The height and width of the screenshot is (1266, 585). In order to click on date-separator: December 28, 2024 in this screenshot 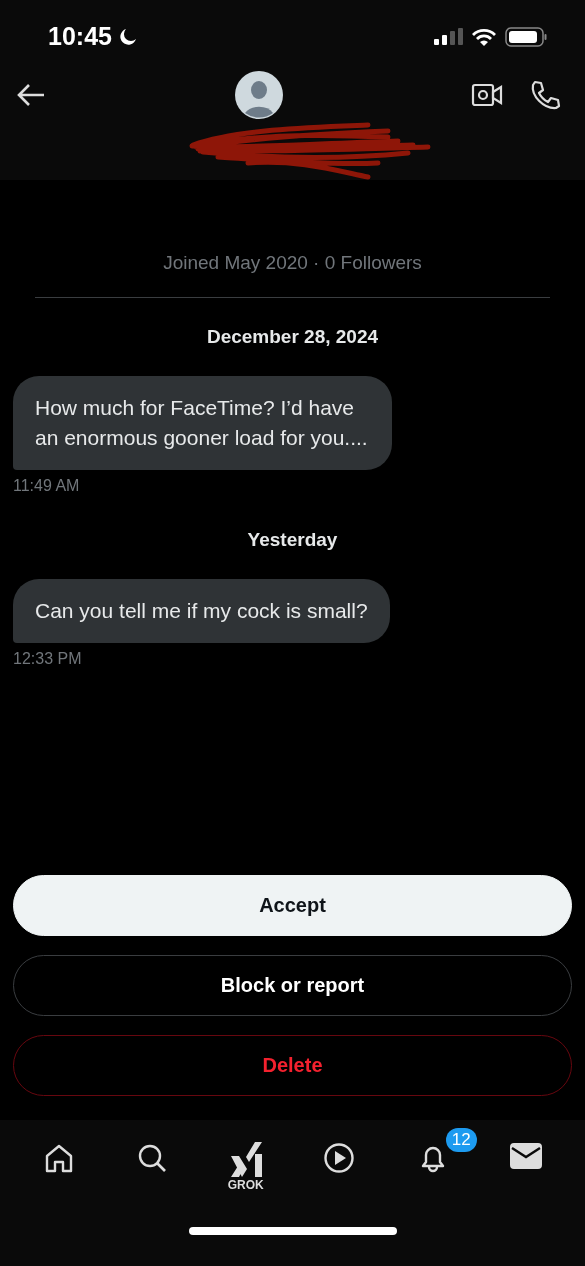, I will do `click(292, 337)`.